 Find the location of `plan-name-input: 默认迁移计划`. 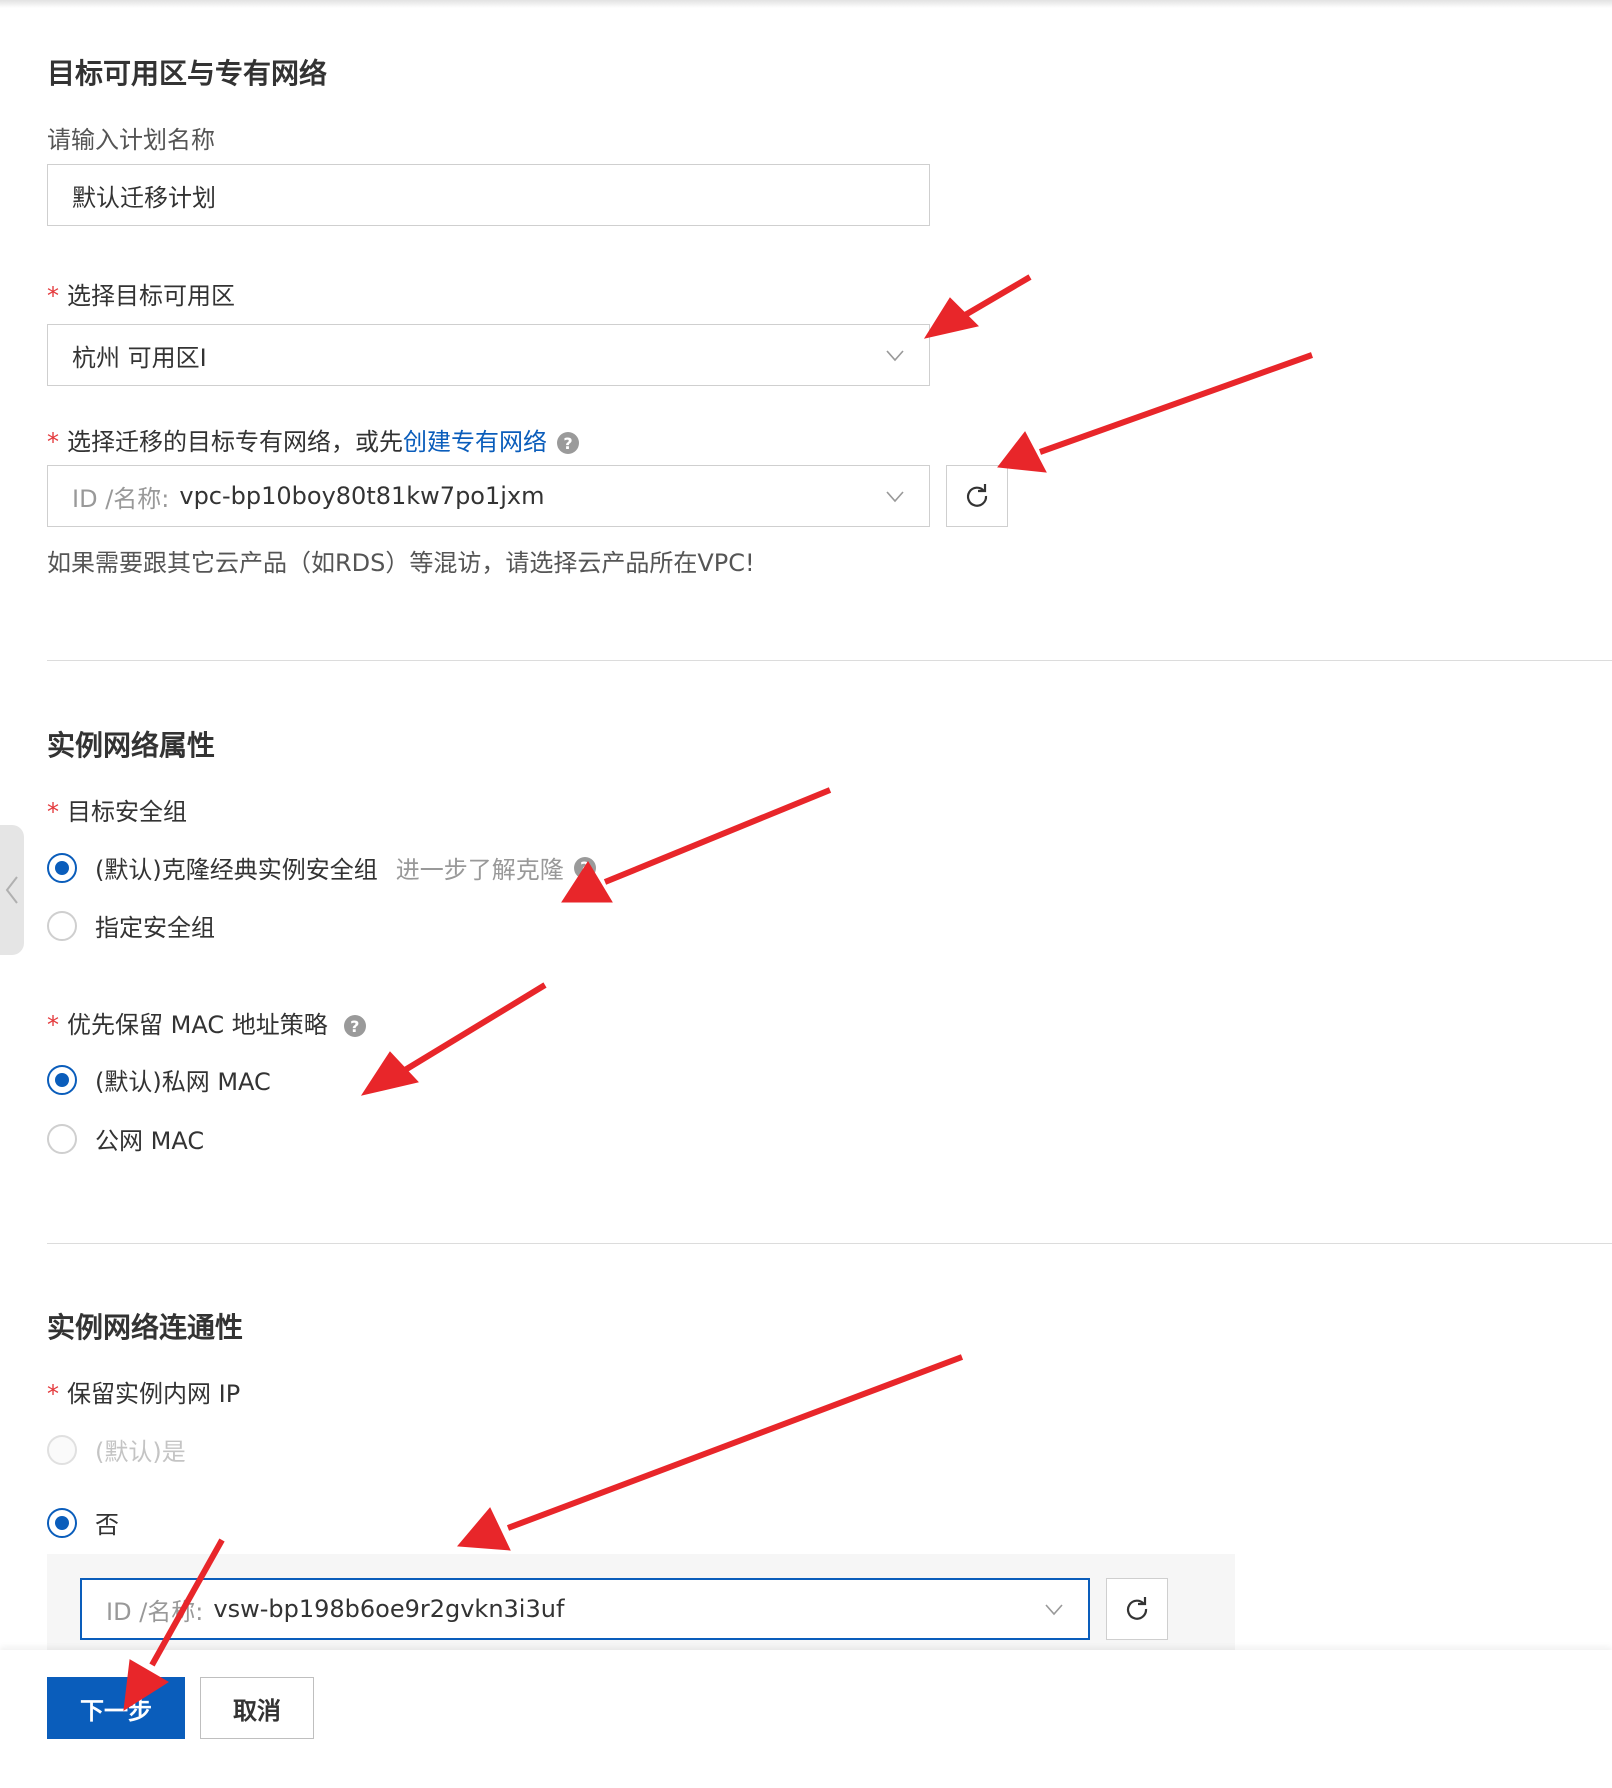

plan-name-input: 默认迁移计划 is located at coordinates (488, 195).